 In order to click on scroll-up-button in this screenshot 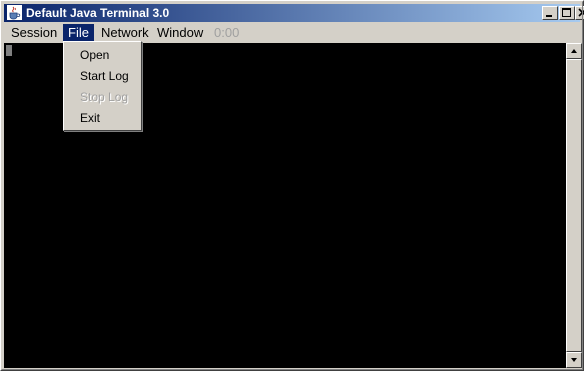, I will do `click(574, 51)`.